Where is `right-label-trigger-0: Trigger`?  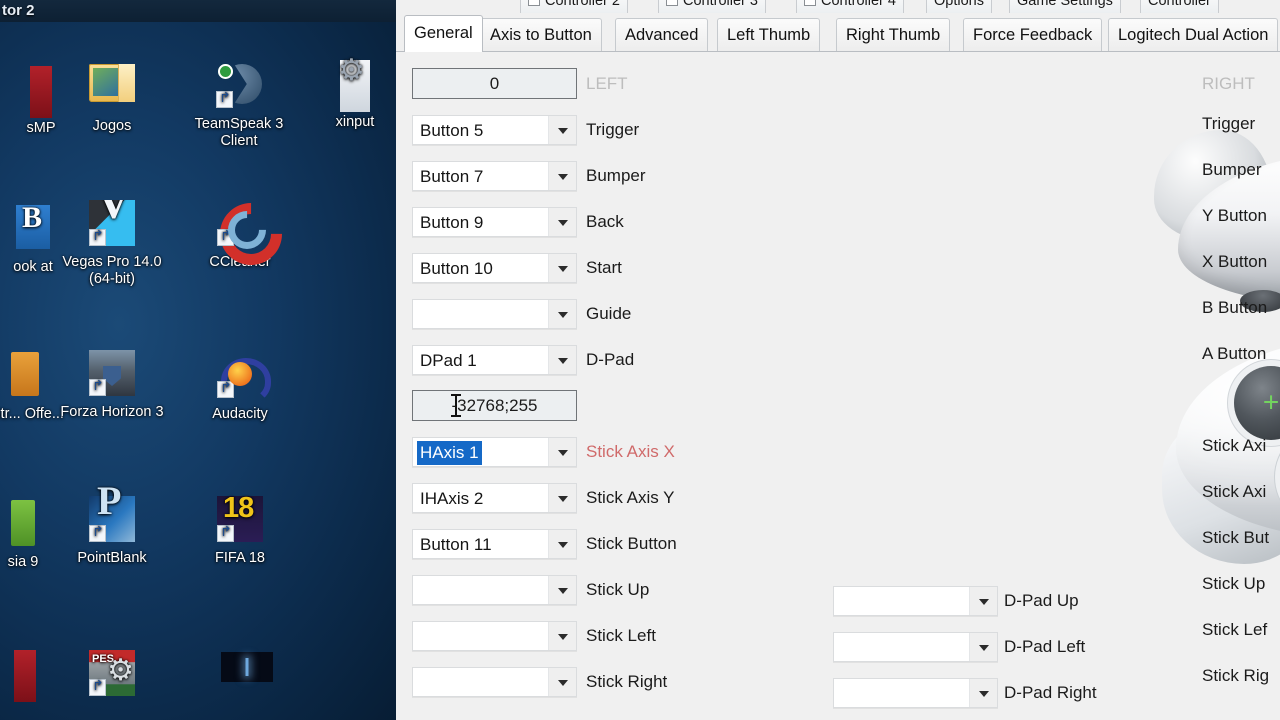
right-label-trigger-0: Trigger is located at coordinates (1229, 123).